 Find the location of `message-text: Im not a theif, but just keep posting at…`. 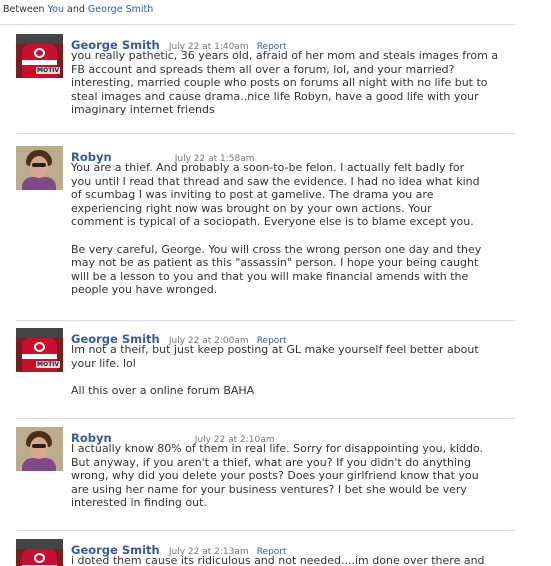

message-text: Im not a theif, but just keep posting at… is located at coordinates (275, 356).